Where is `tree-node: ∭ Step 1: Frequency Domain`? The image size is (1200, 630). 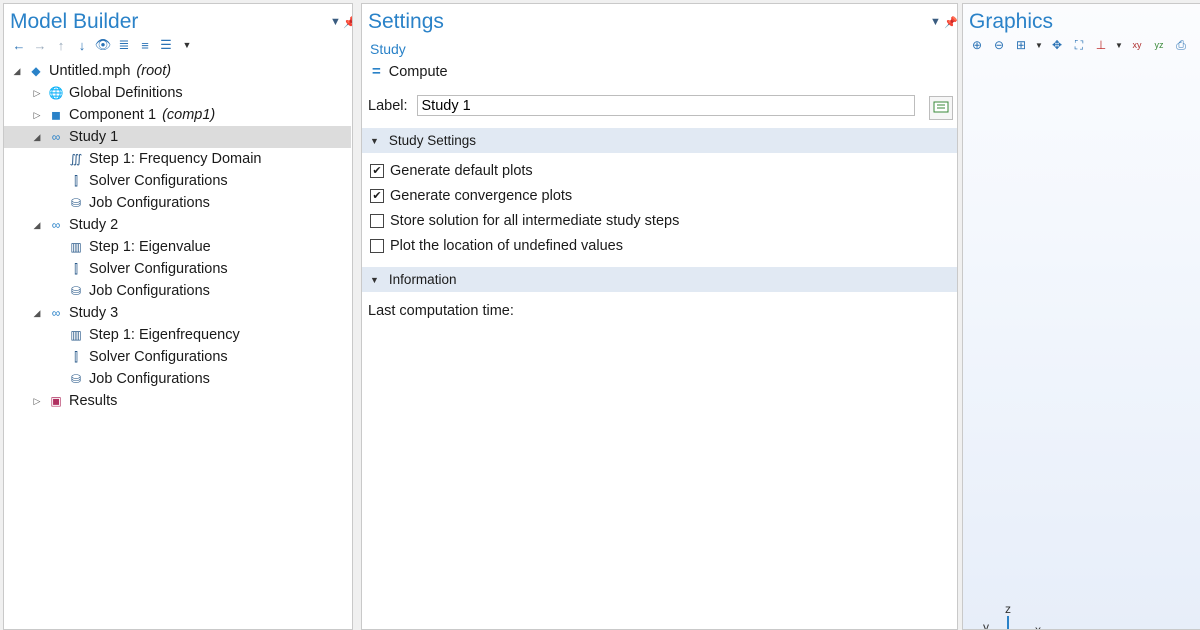
tree-node: ∭ Step 1: Frequency Domain is located at coordinates (177, 159).